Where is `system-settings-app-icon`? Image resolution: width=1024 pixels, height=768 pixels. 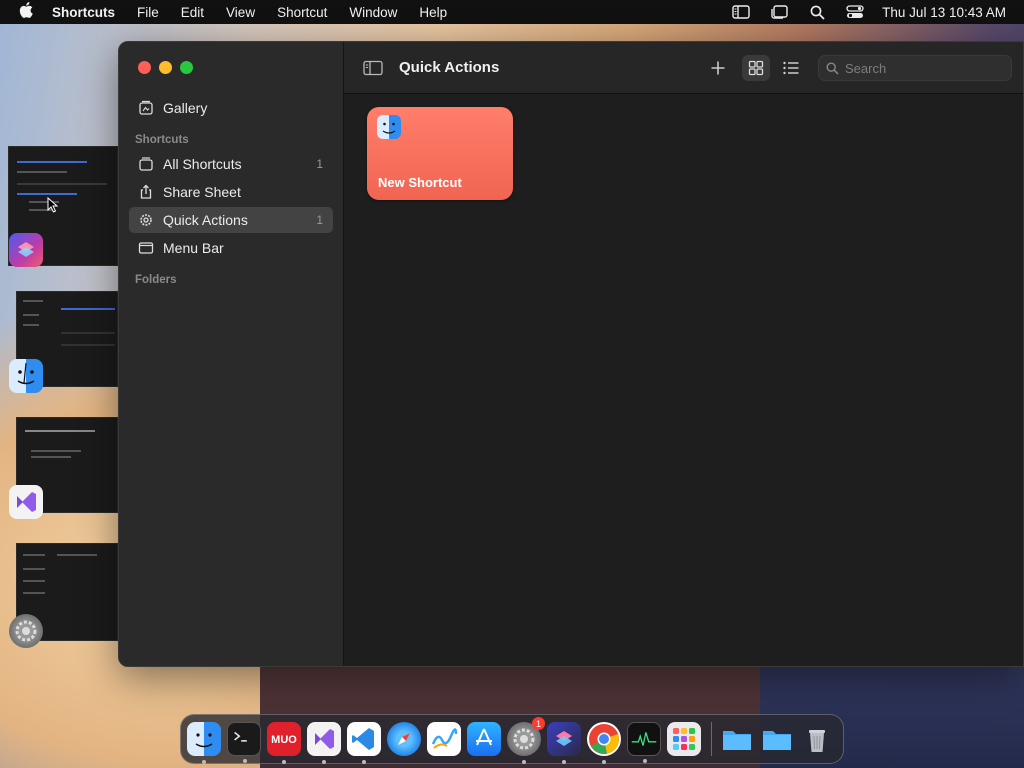
system-settings-app-icon is located at coordinates (26, 631).